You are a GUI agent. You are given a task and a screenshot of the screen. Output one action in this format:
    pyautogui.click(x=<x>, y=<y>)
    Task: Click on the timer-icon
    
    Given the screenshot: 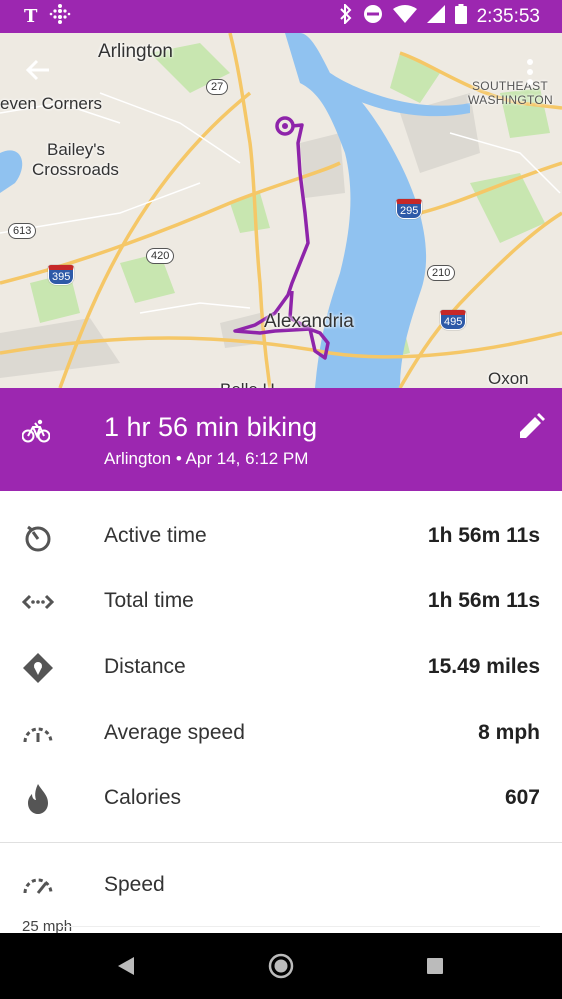 What is the action you would take?
    pyautogui.click(x=38, y=537)
    